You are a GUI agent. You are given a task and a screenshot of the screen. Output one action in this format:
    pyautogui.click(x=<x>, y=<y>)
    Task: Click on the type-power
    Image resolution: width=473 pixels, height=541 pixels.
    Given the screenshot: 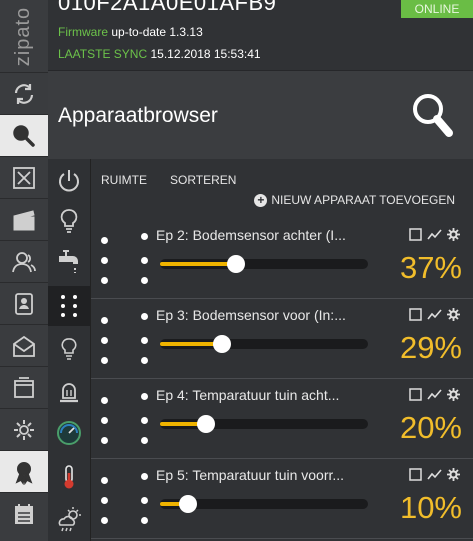 What is the action you would take?
    pyautogui.click(x=69, y=181)
    